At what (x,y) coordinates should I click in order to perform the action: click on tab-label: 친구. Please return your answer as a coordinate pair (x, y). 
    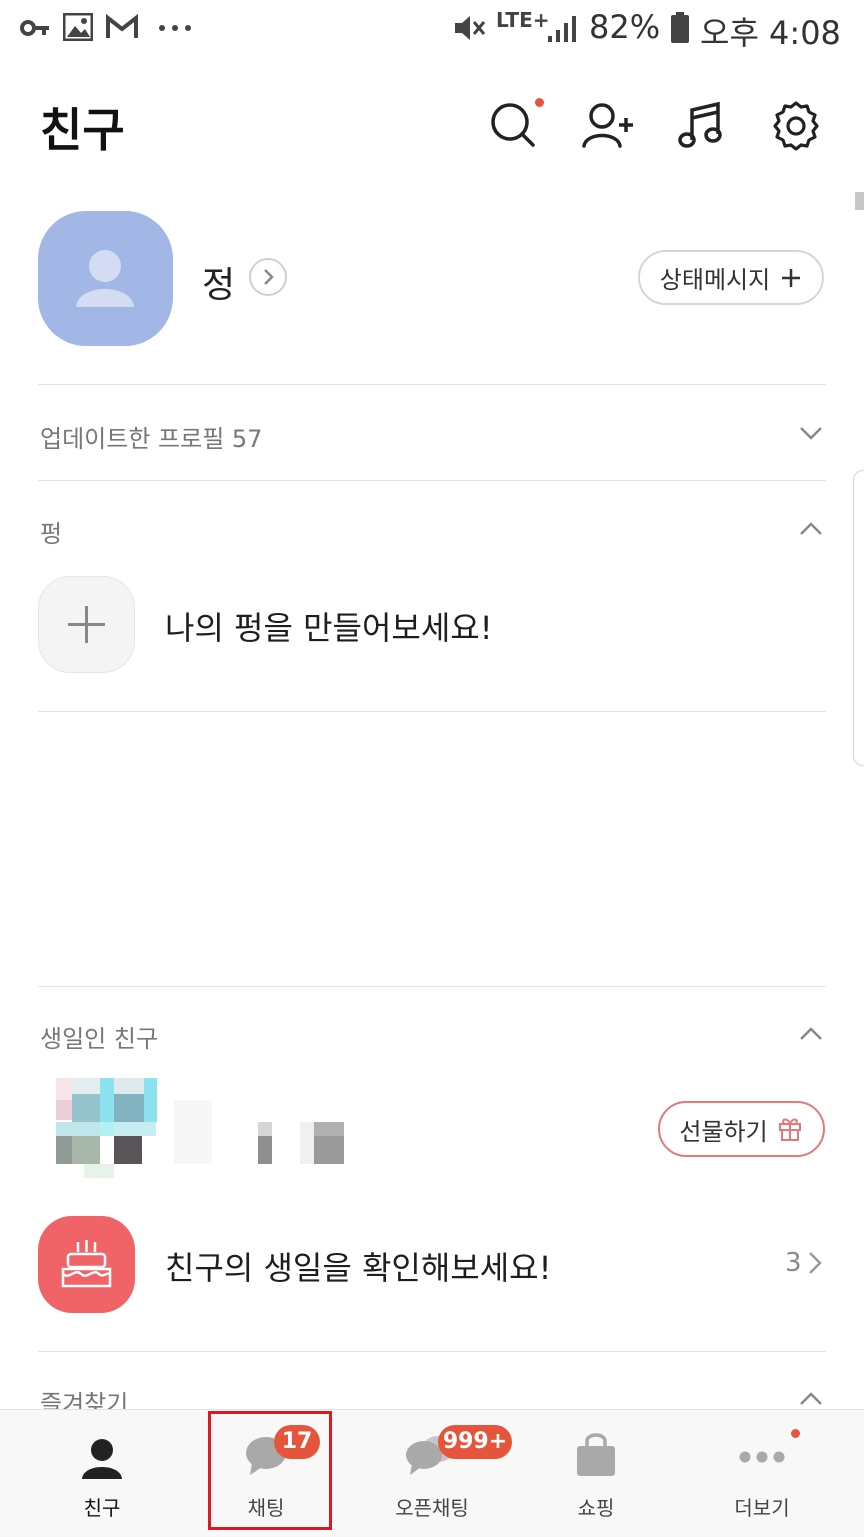
    Looking at the image, I should click on (102, 1508).